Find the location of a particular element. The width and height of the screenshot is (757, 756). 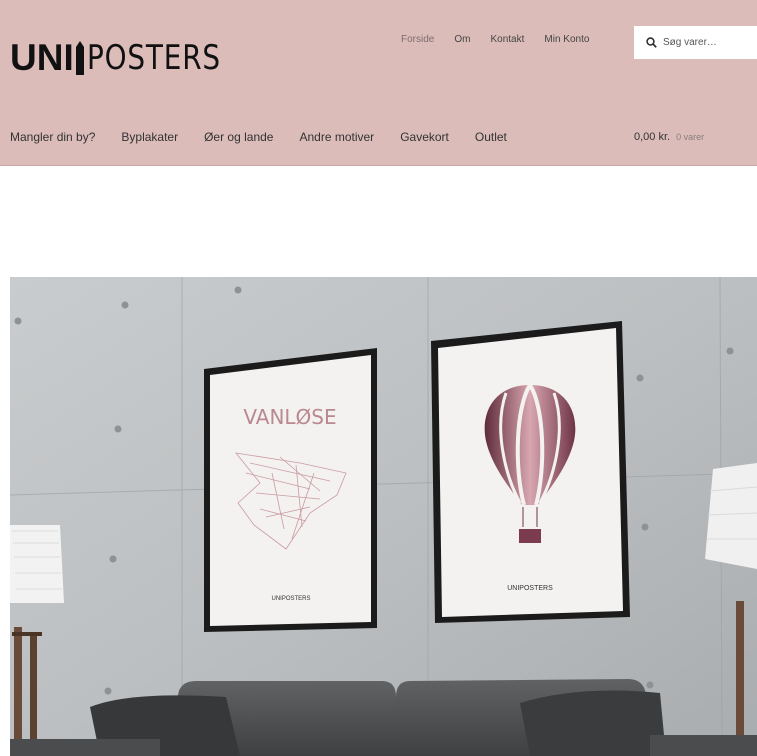

nav-link-mangler-din-by: Mangler din by? is located at coordinates (52, 137).